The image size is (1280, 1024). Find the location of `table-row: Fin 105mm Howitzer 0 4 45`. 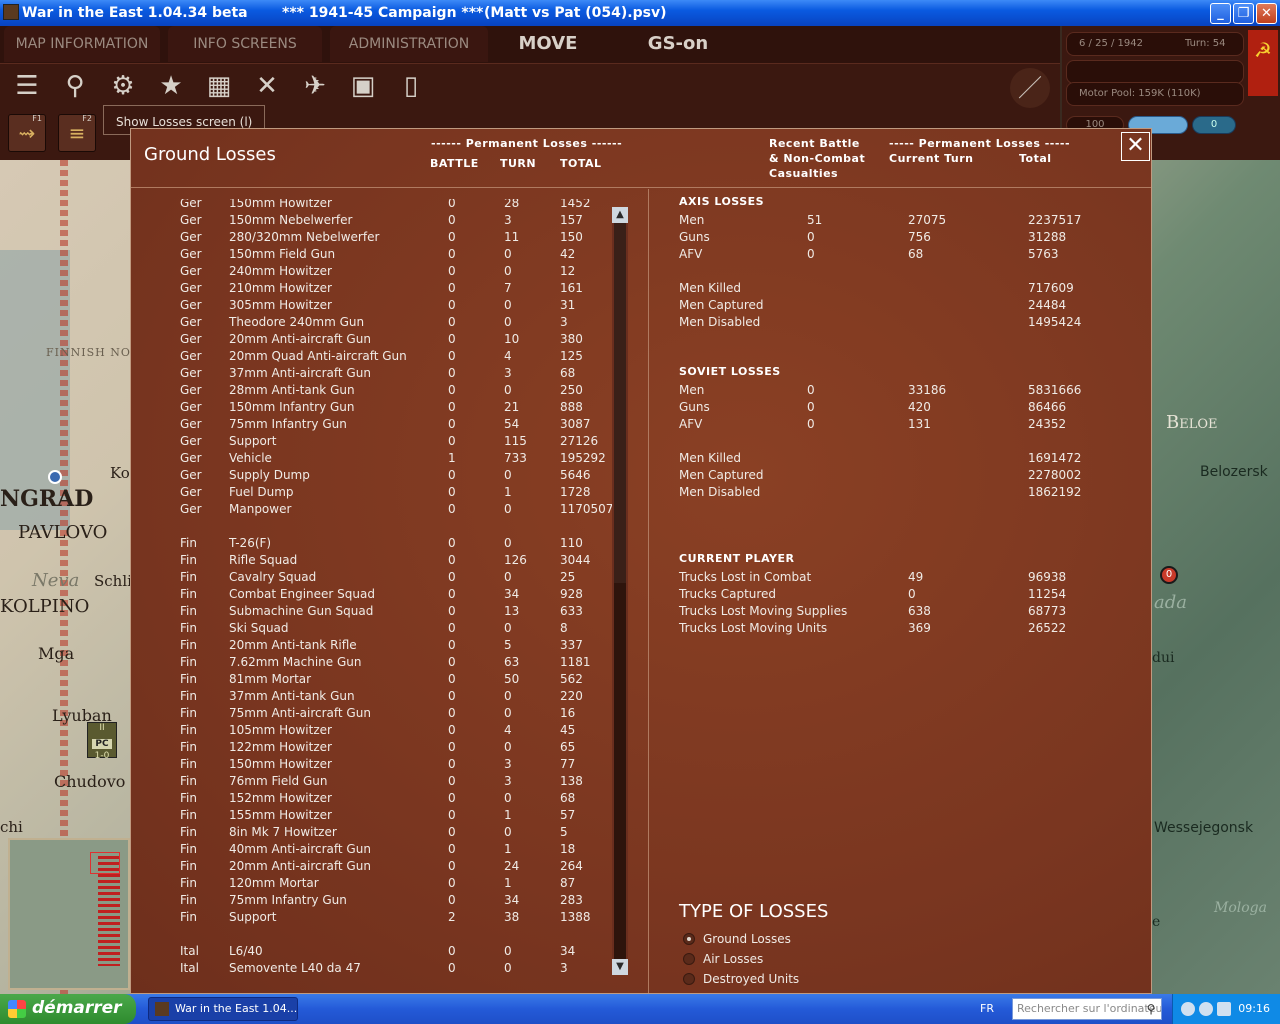

table-row: Fin 105mm Howitzer 0 4 45 is located at coordinates (376, 731).